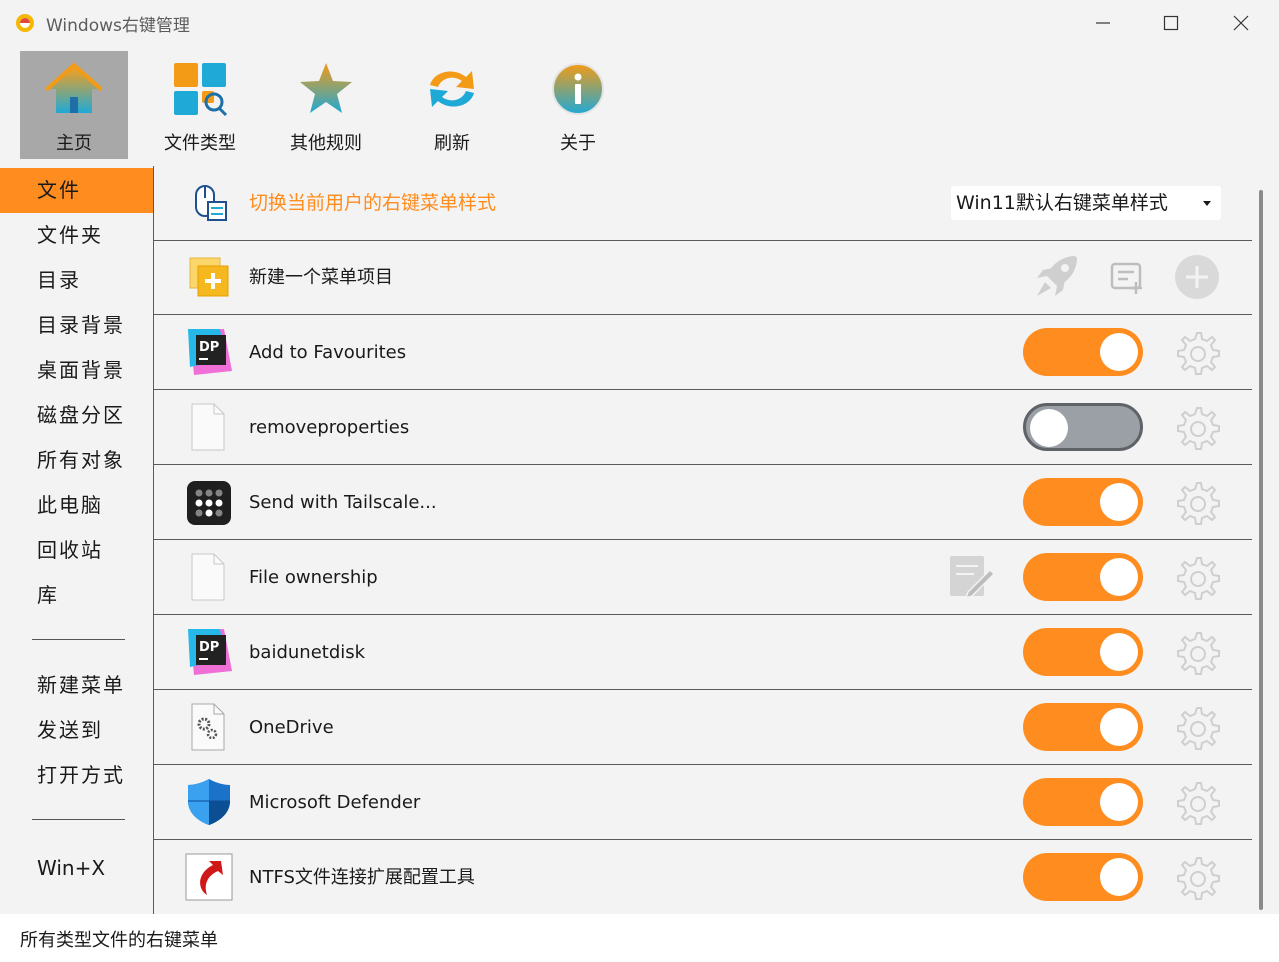 This screenshot has width=1279, height=962. I want to click on refresh-icon, so click(452, 89).